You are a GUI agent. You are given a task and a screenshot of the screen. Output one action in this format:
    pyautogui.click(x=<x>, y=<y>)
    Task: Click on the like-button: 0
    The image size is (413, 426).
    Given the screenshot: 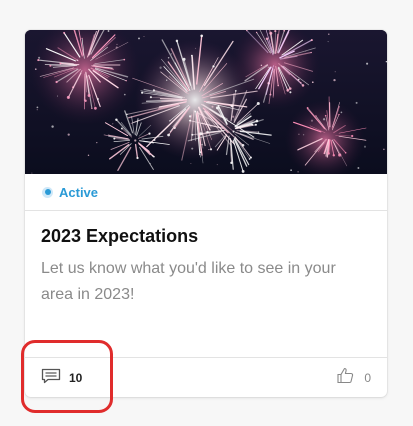 What is the action you would take?
    pyautogui.click(x=354, y=378)
    